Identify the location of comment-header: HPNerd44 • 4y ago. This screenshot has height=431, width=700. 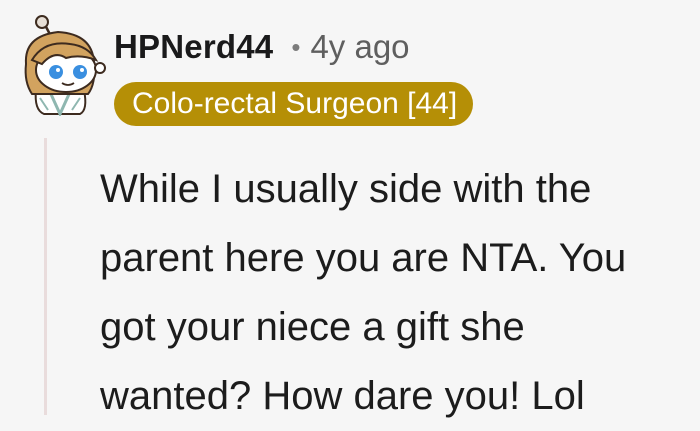
(262, 47).